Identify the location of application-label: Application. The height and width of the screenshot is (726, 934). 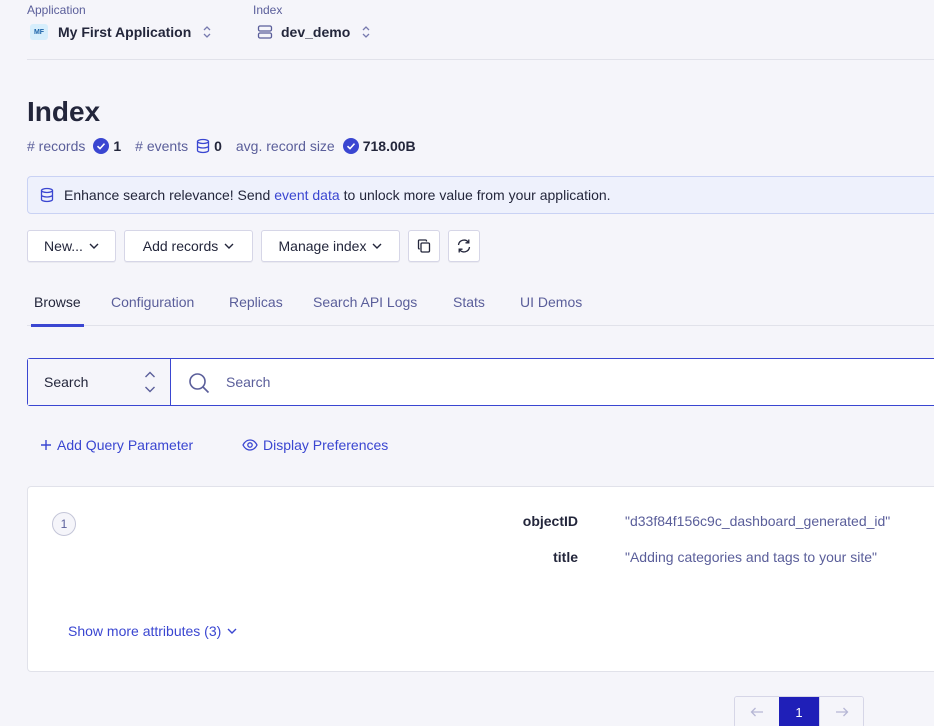
(56, 10).